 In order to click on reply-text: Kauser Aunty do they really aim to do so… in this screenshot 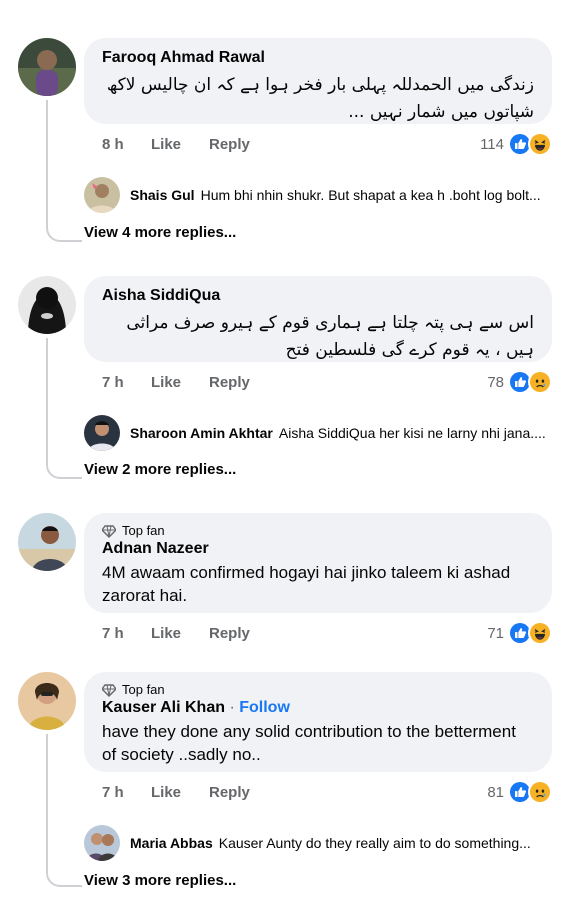, I will do `click(374, 843)`.